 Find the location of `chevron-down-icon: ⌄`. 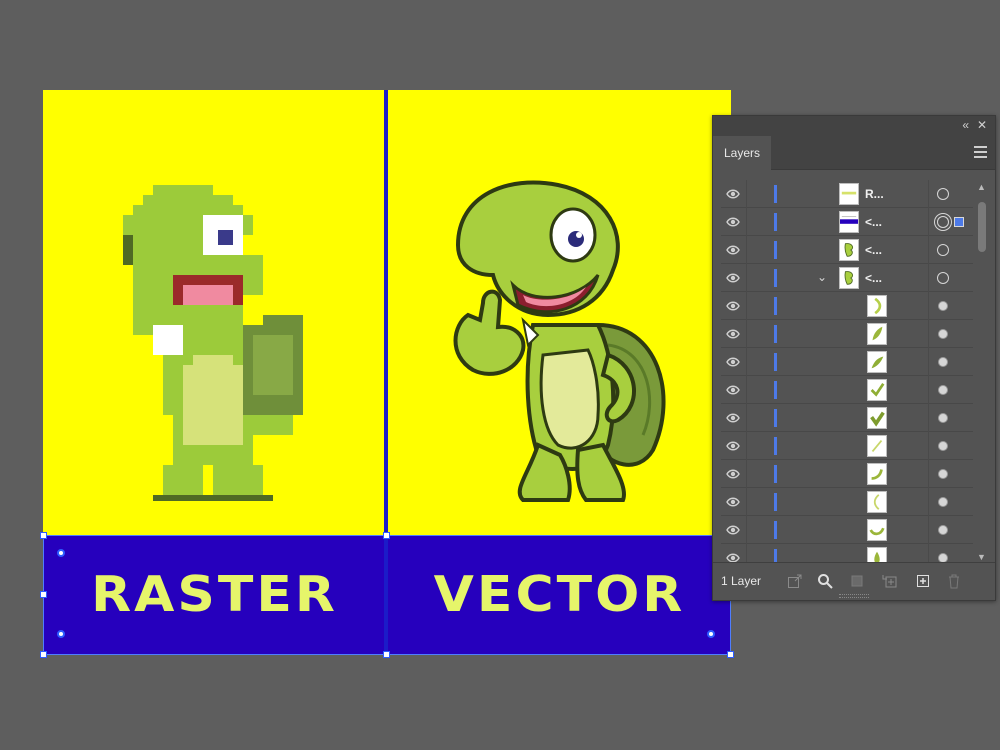

chevron-down-icon: ⌄ is located at coordinates (822, 277).